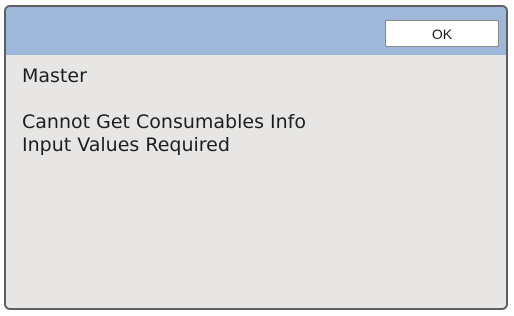 This screenshot has height=316, width=514. What do you see at coordinates (164, 122) in the screenshot?
I see `error-message-line-1: Cannot Get Consumables Info` at bounding box center [164, 122].